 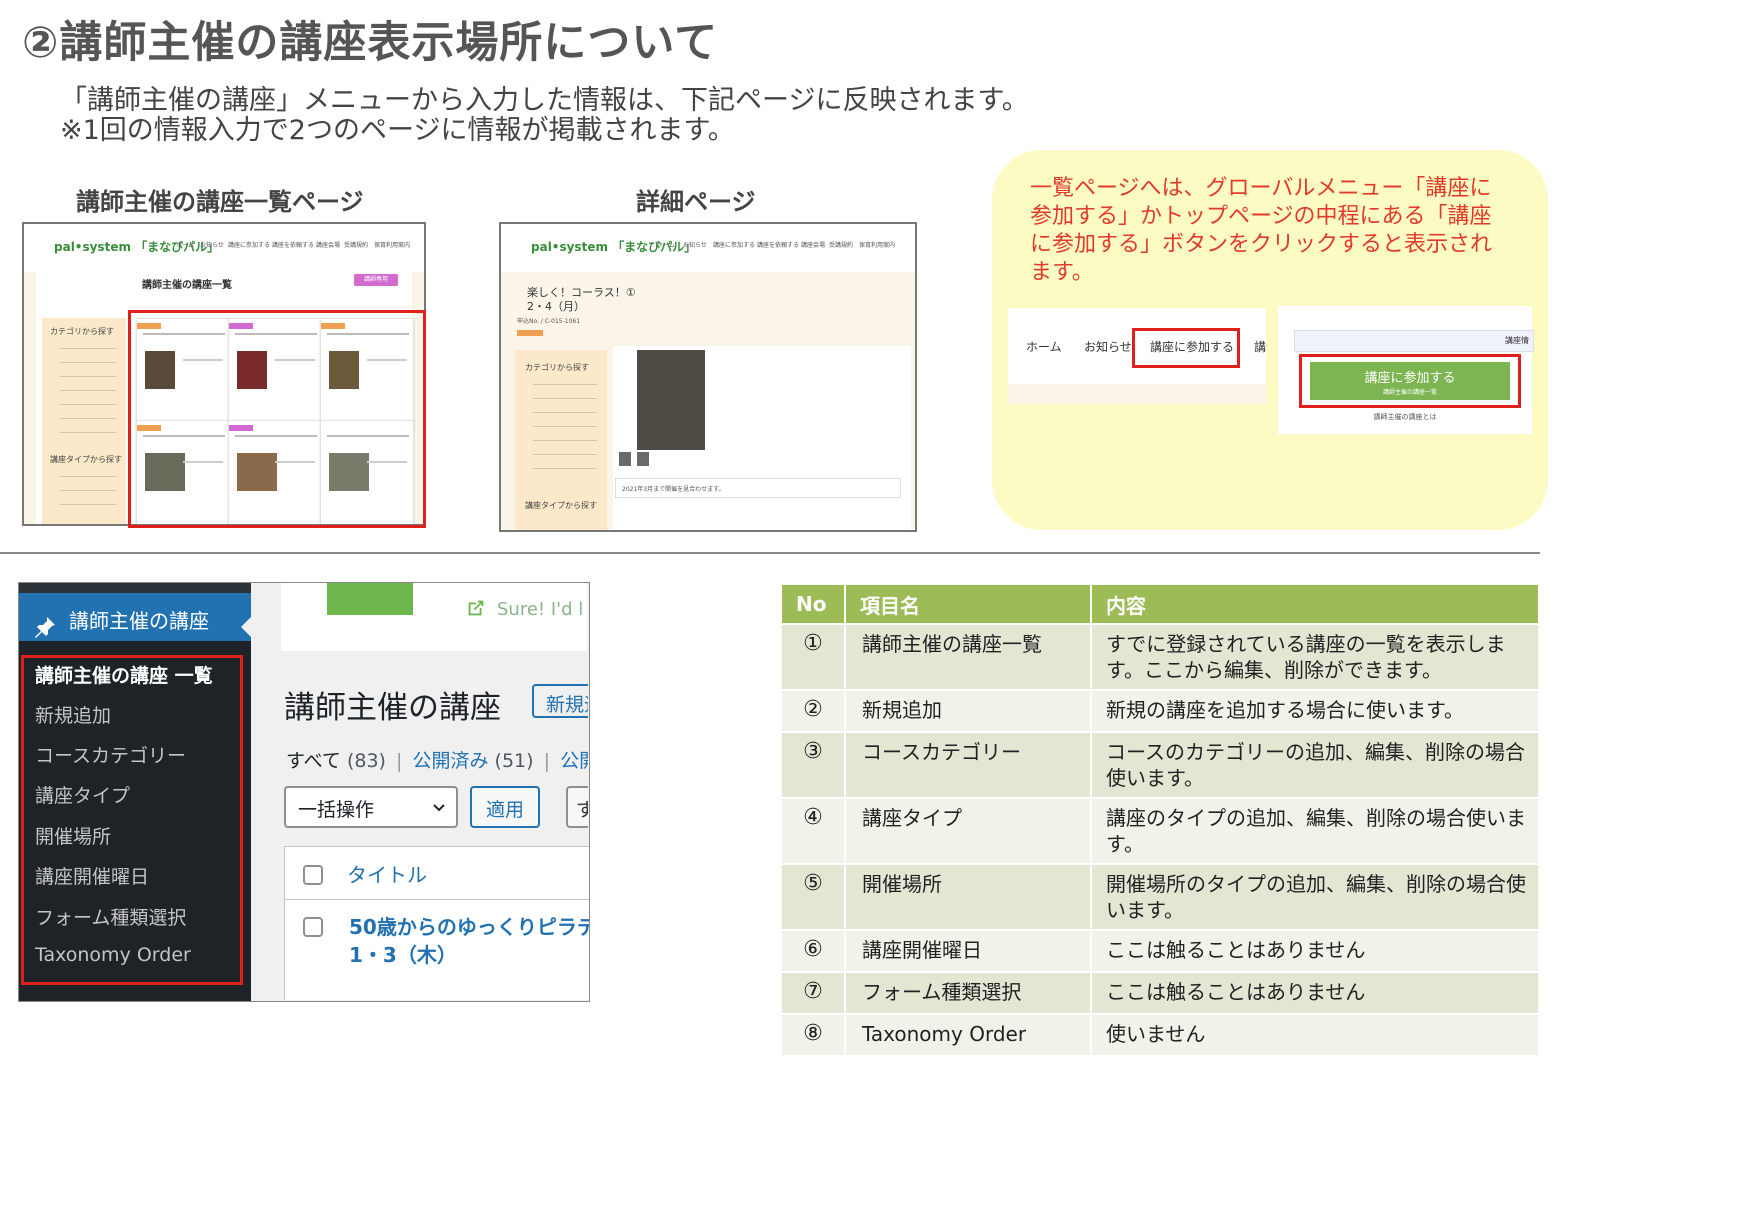 What do you see at coordinates (1315, 710) in the screenshot?
I see `row-desc: 新規の講座を追加する場合に使います。` at bounding box center [1315, 710].